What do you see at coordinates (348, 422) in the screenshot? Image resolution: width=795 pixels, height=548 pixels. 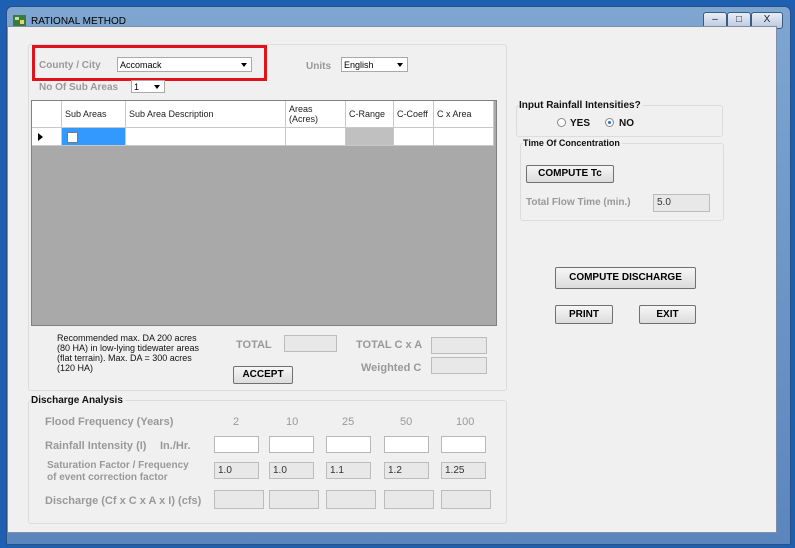 I see `frequency-25: 25` at bounding box center [348, 422].